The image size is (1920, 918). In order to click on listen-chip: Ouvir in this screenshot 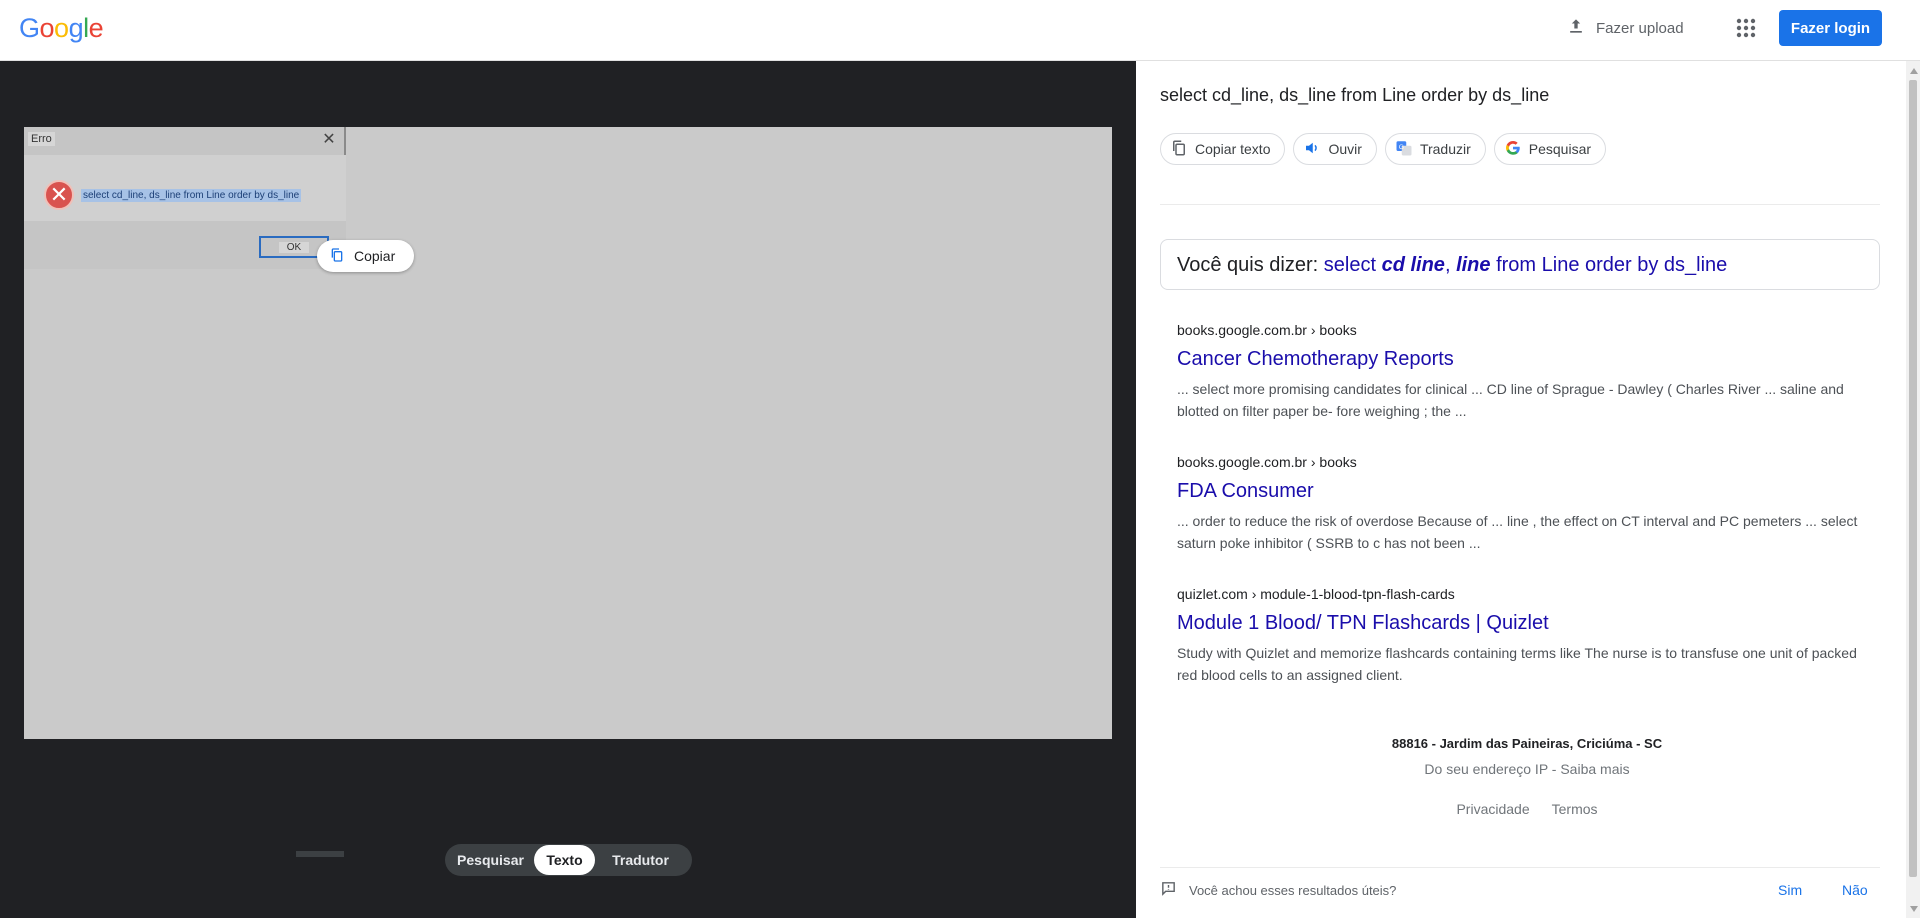, I will do `click(1335, 149)`.